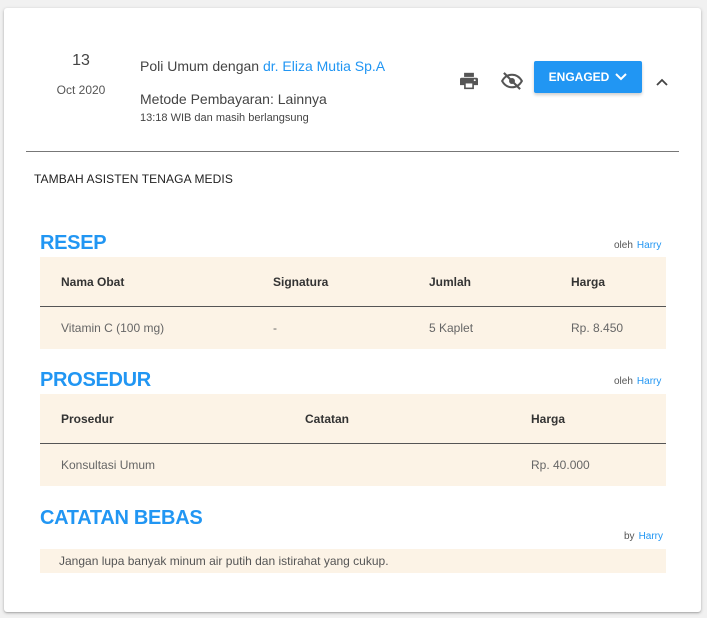 Image resolution: width=707 pixels, height=618 pixels. I want to click on prosedur-author-line: oleh Harry, so click(637, 381).